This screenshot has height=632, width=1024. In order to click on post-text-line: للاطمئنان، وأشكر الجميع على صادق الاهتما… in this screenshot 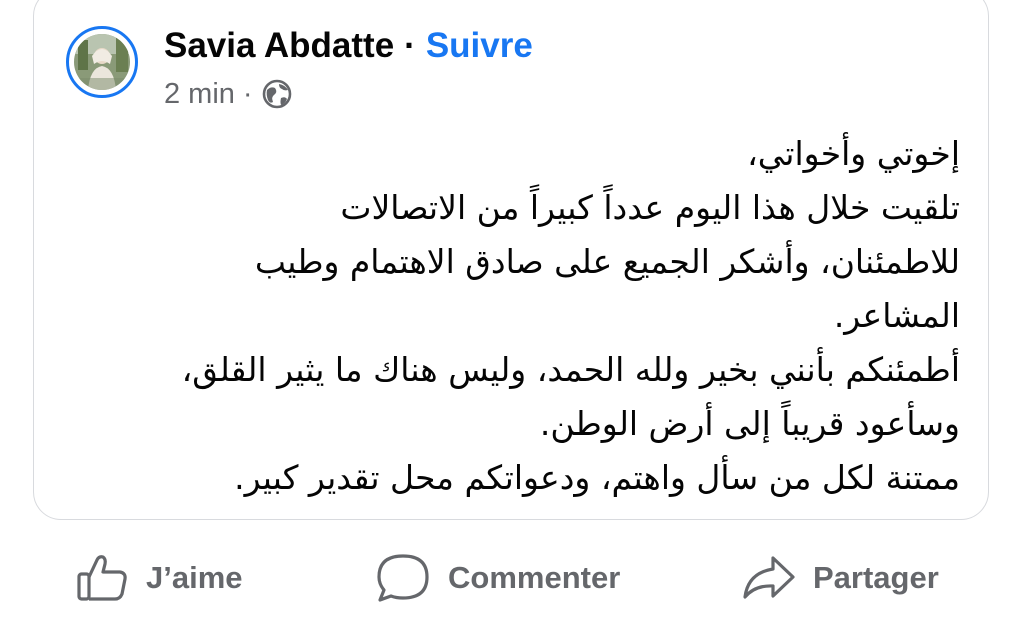, I will do `click(607, 261)`.